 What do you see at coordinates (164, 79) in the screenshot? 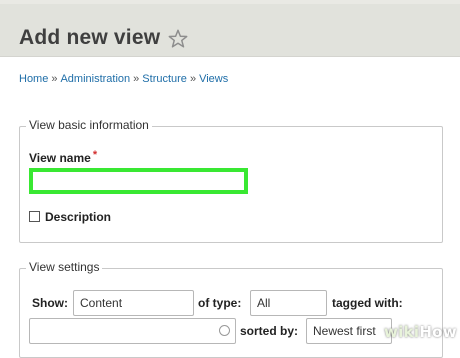
I see `breadcrumb-structure: Structure` at bounding box center [164, 79].